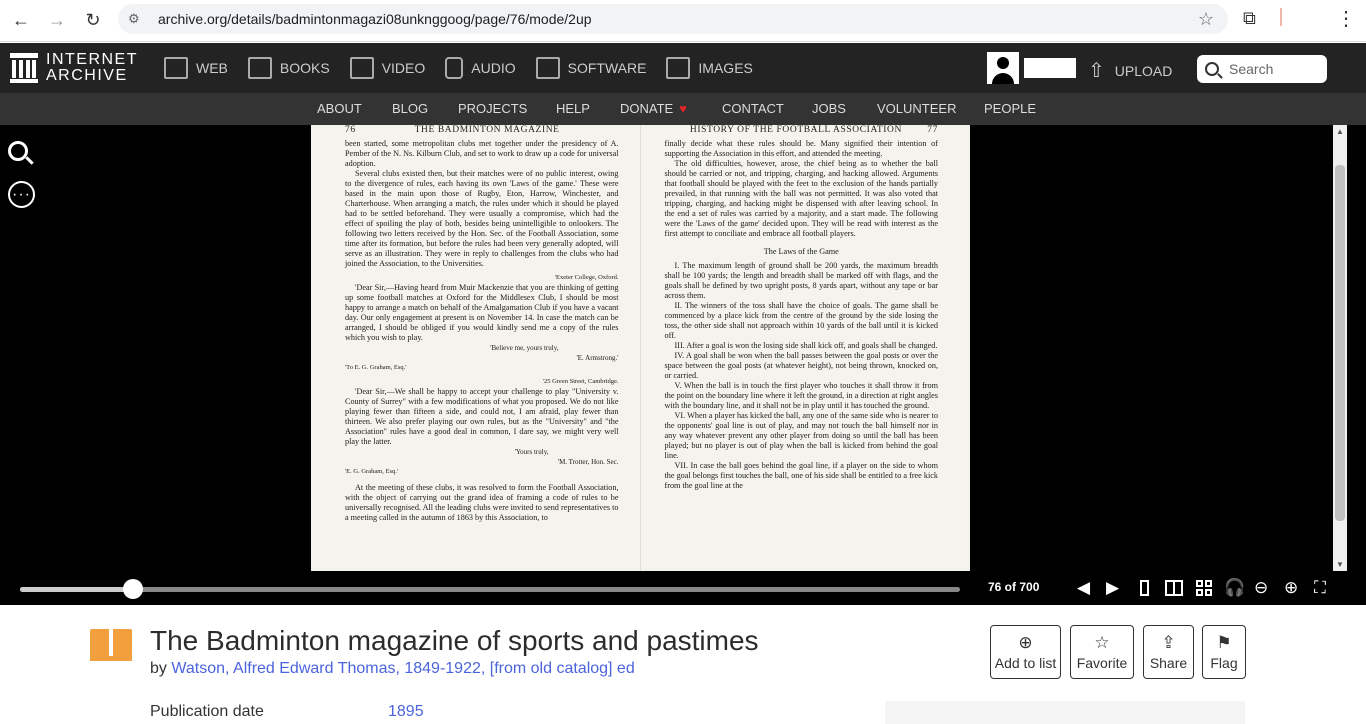 The width and height of the screenshot is (1366, 724). I want to click on previous-page-icon: ◀, so click(1083, 588).